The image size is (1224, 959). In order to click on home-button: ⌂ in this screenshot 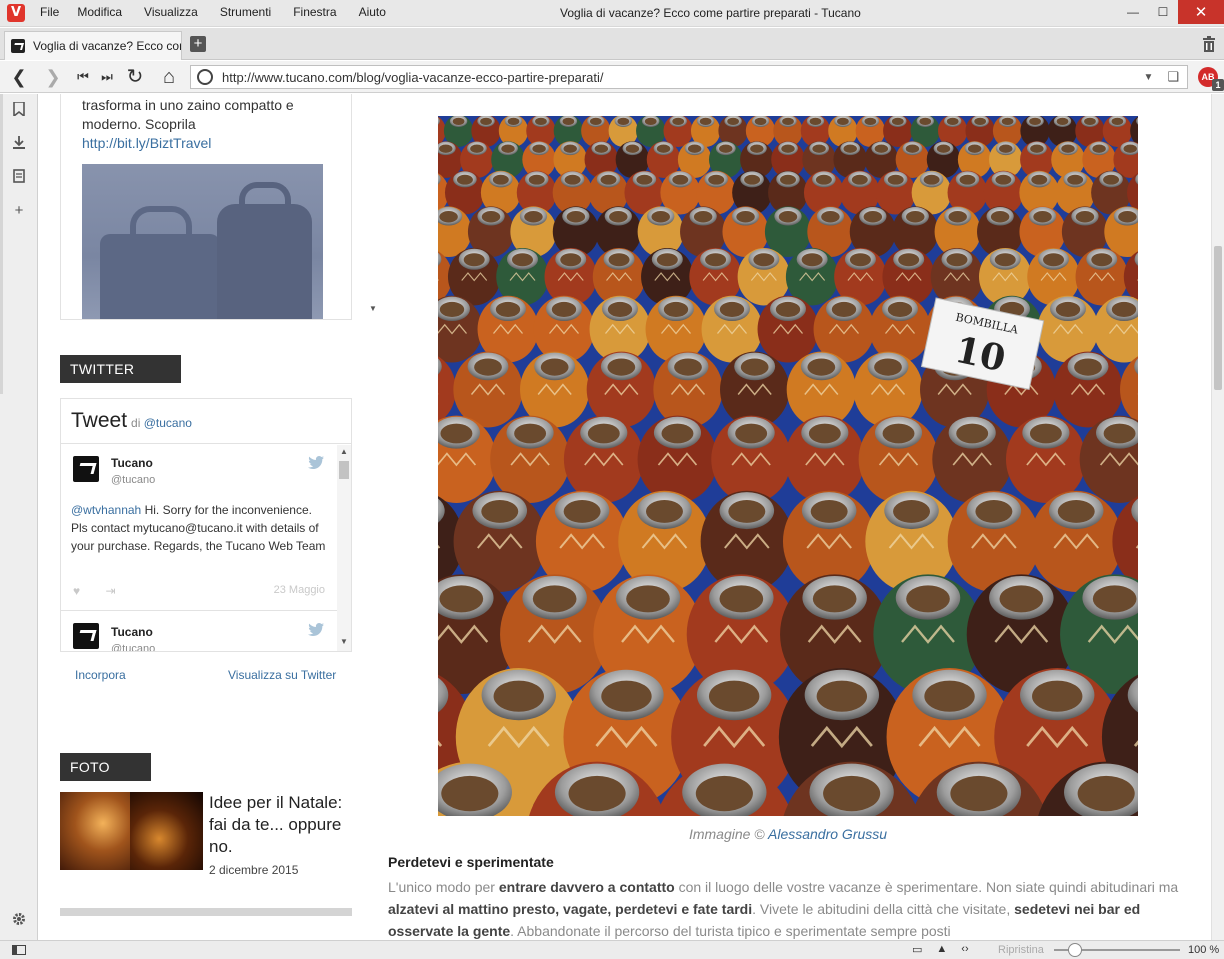, I will do `click(169, 77)`.